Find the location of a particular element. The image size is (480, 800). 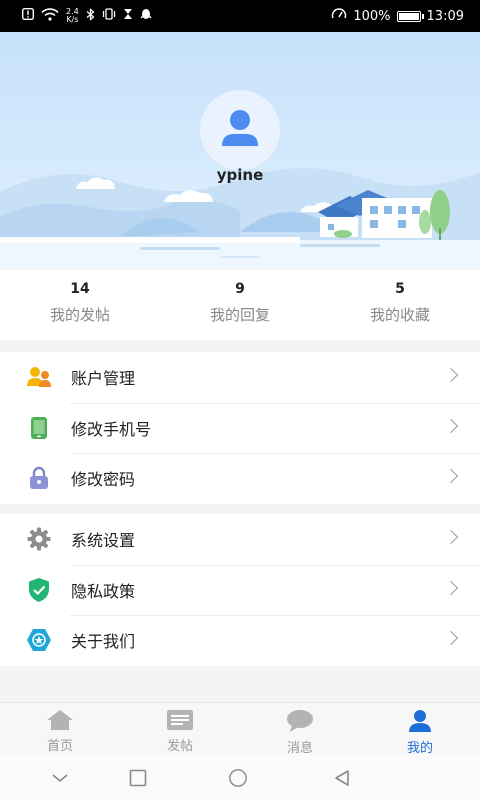

phone-icon is located at coordinates (39, 428).